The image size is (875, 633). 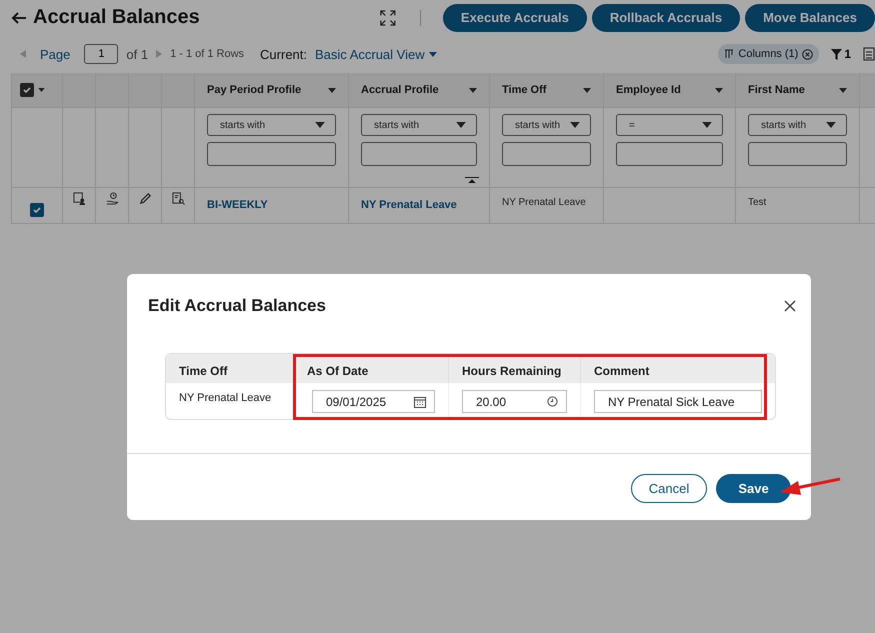 I want to click on column-header-label: Employee Id, so click(x=648, y=90).